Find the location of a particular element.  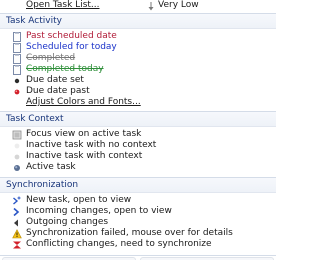

legend-row-completed-today: Completed today is located at coordinates (138, 69).